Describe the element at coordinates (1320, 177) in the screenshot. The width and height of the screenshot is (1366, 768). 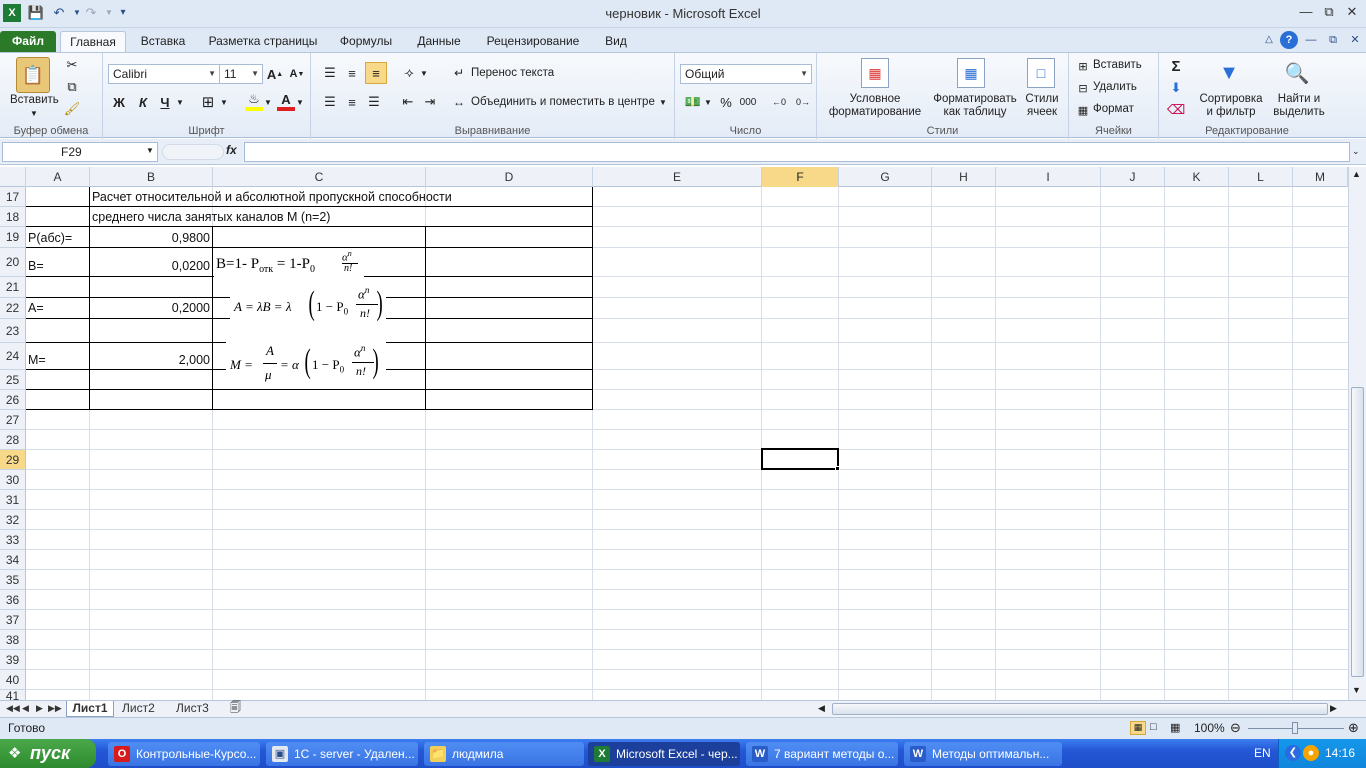
I see `column-header-m: M` at that location.